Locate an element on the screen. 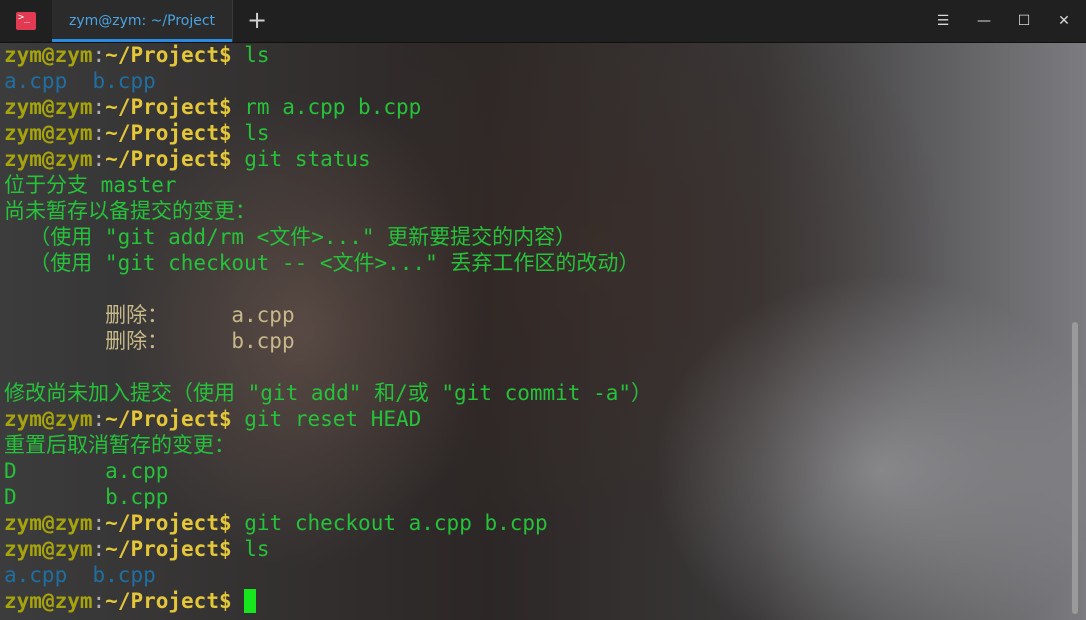 This screenshot has width=1086, height=620. terminal-line: （使用 "git add/rm <文件>..." 更新要提交的内容） is located at coordinates (290, 237).